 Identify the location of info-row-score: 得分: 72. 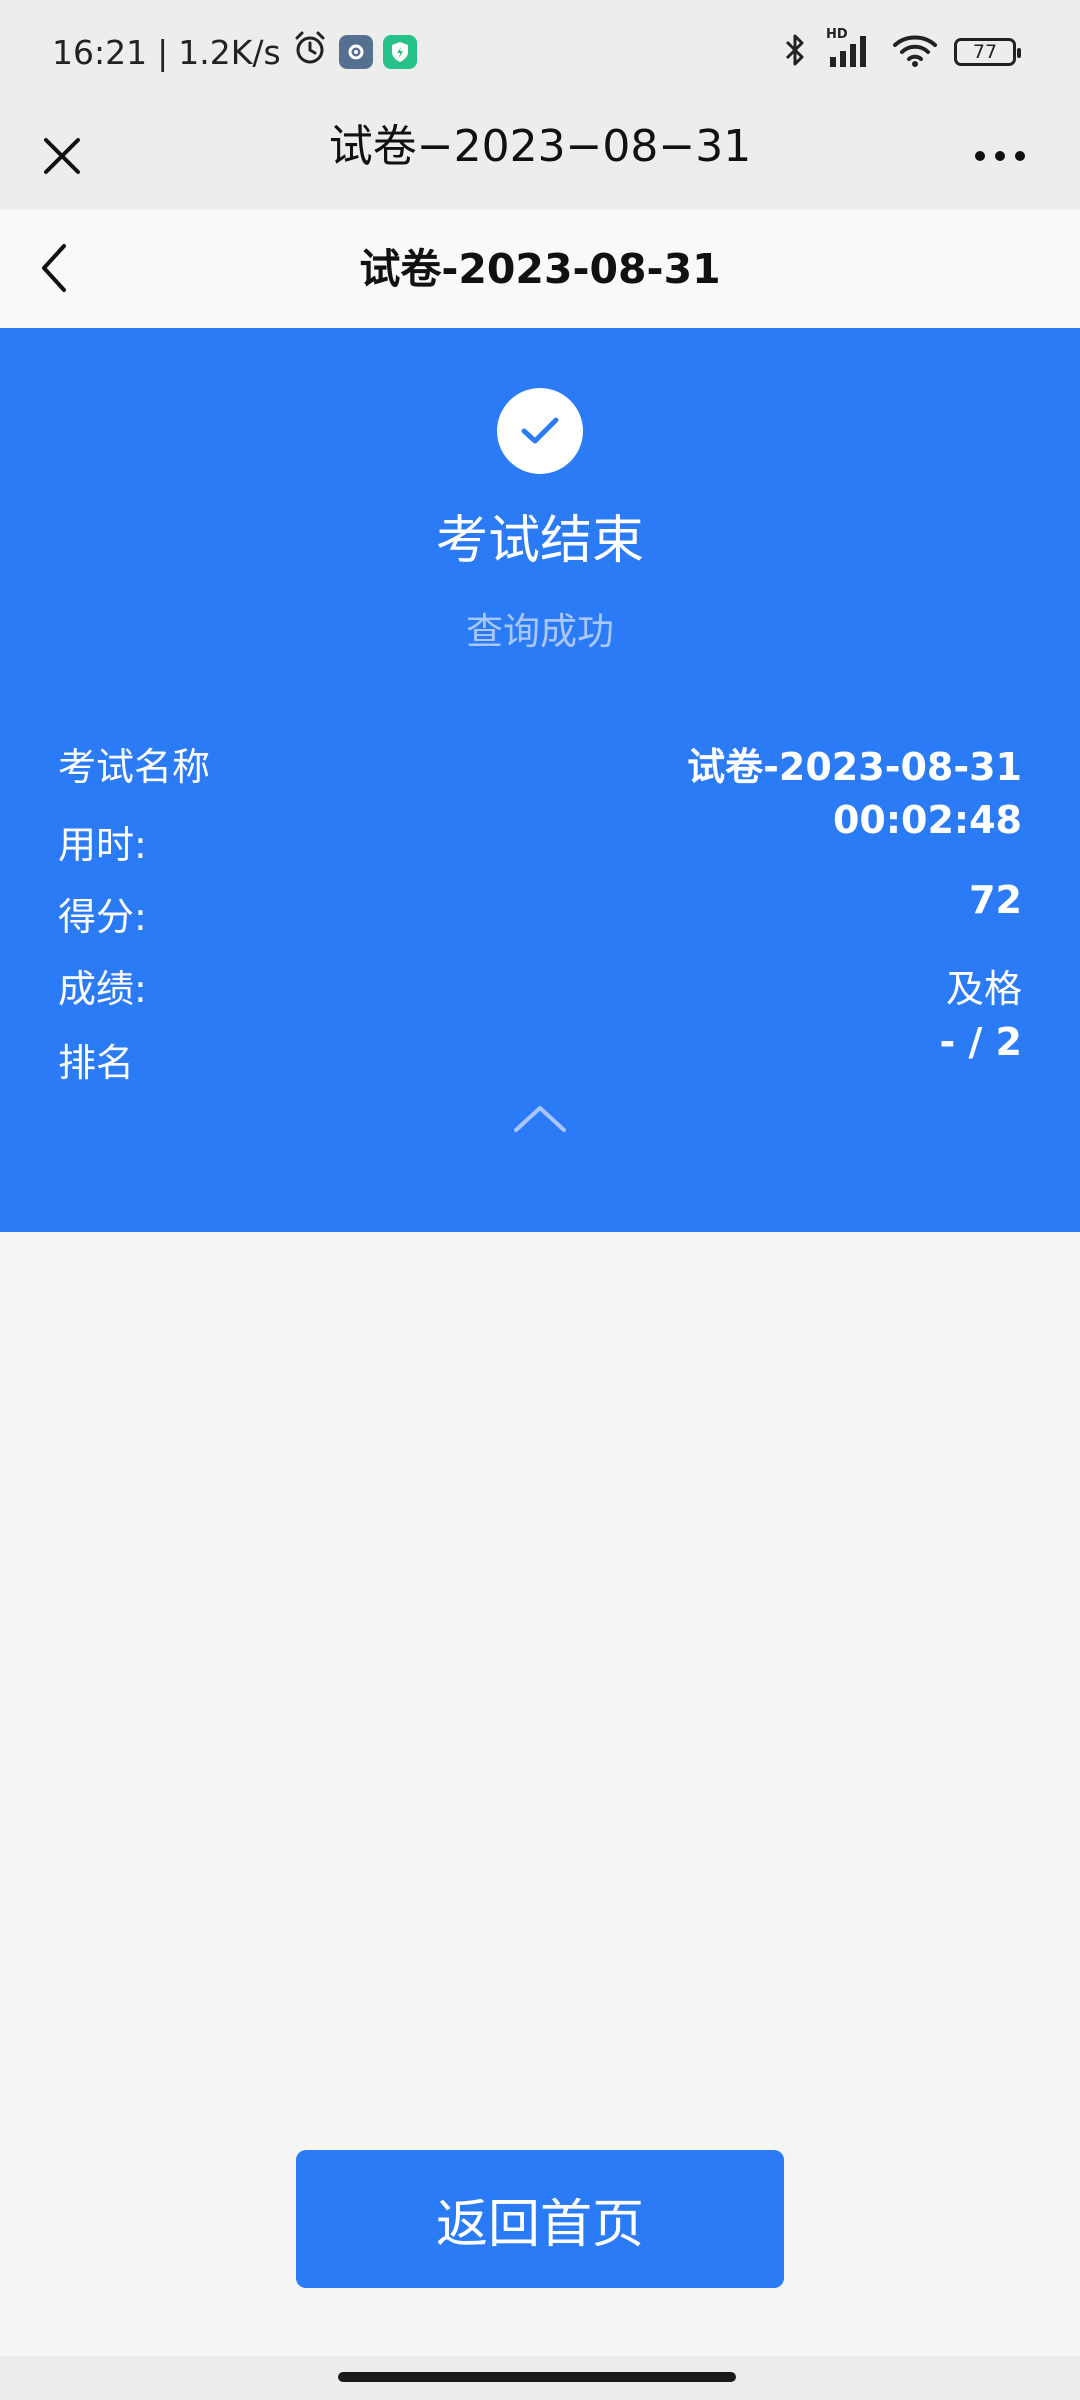
(540, 908).